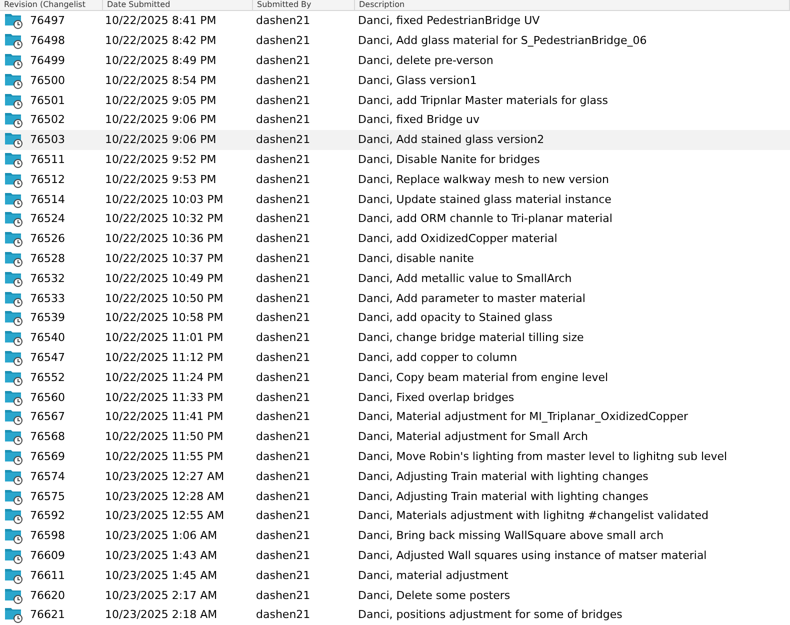  What do you see at coordinates (395, 416) in the screenshot?
I see `changelist-row: 76567 10/22/2025 11:41 PM dashen21 Danci, Material adjustment for MI_Triplanar_OxidizedCopper` at bounding box center [395, 416].